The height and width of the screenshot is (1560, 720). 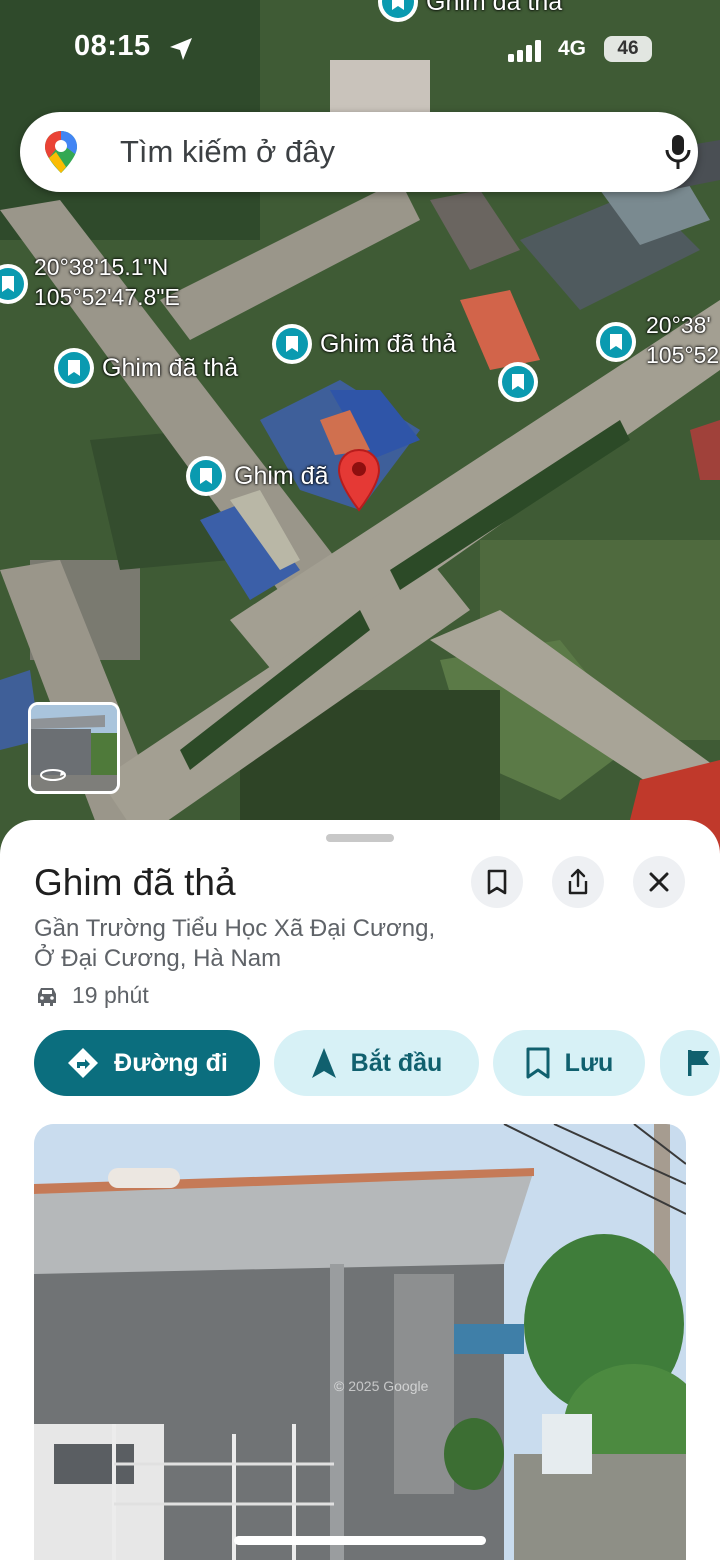 I want to click on save-bookmark-button, so click(x=497, y=882).